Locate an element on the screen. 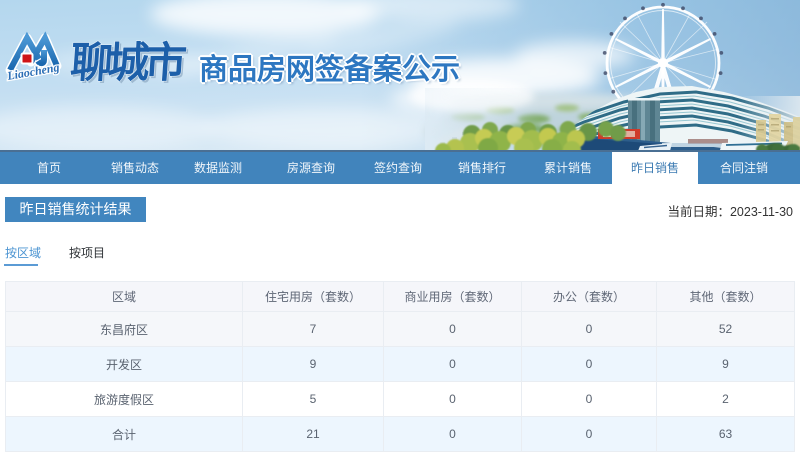  svg-text: 聊城市 is located at coordinates (128, 62).